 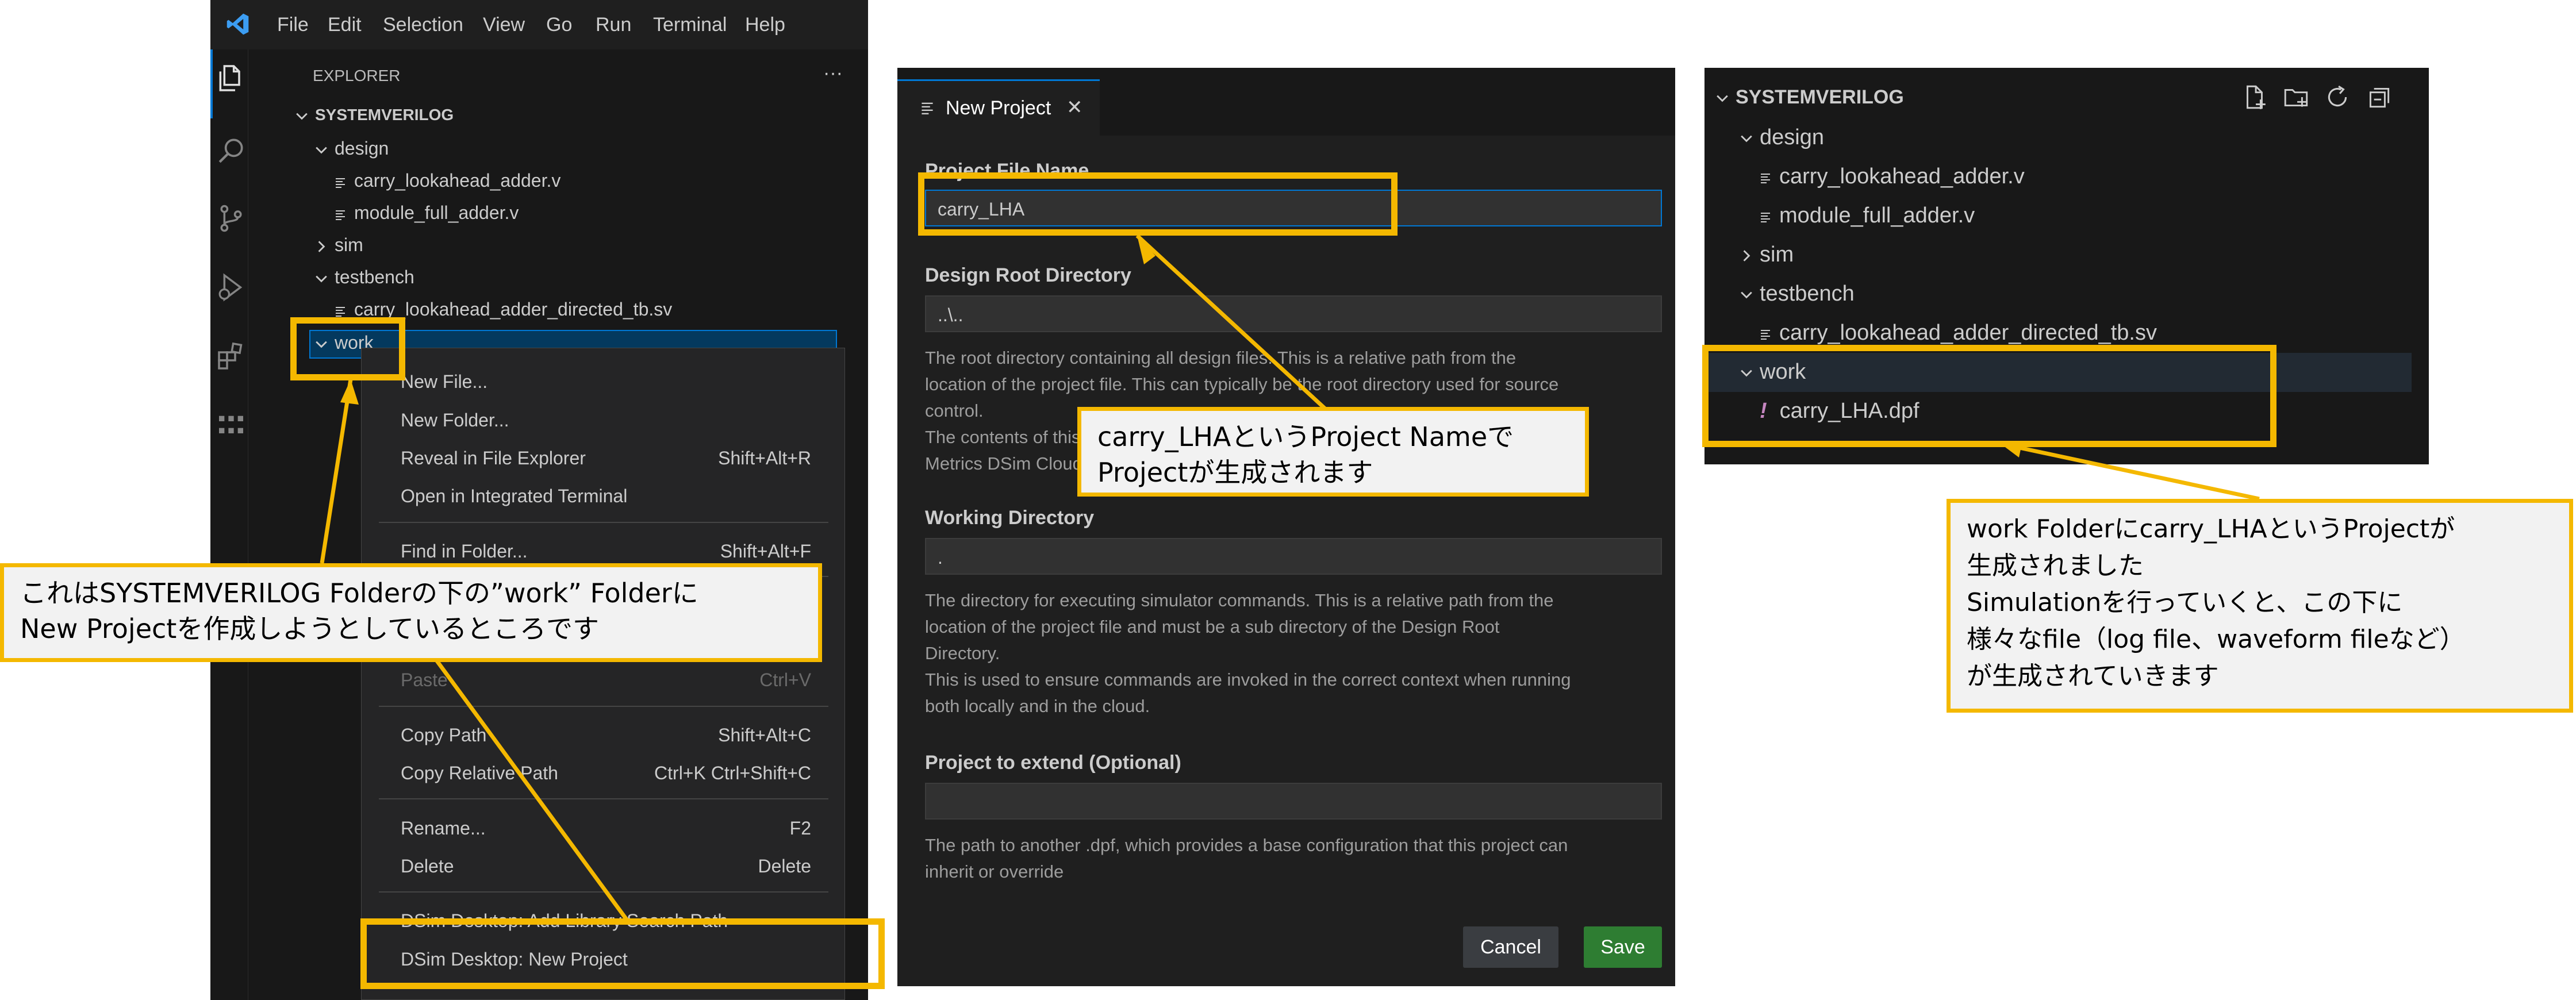 What do you see at coordinates (2130, 471) in the screenshot?
I see `arrow-right-to-tree` at bounding box center [2130, 471].